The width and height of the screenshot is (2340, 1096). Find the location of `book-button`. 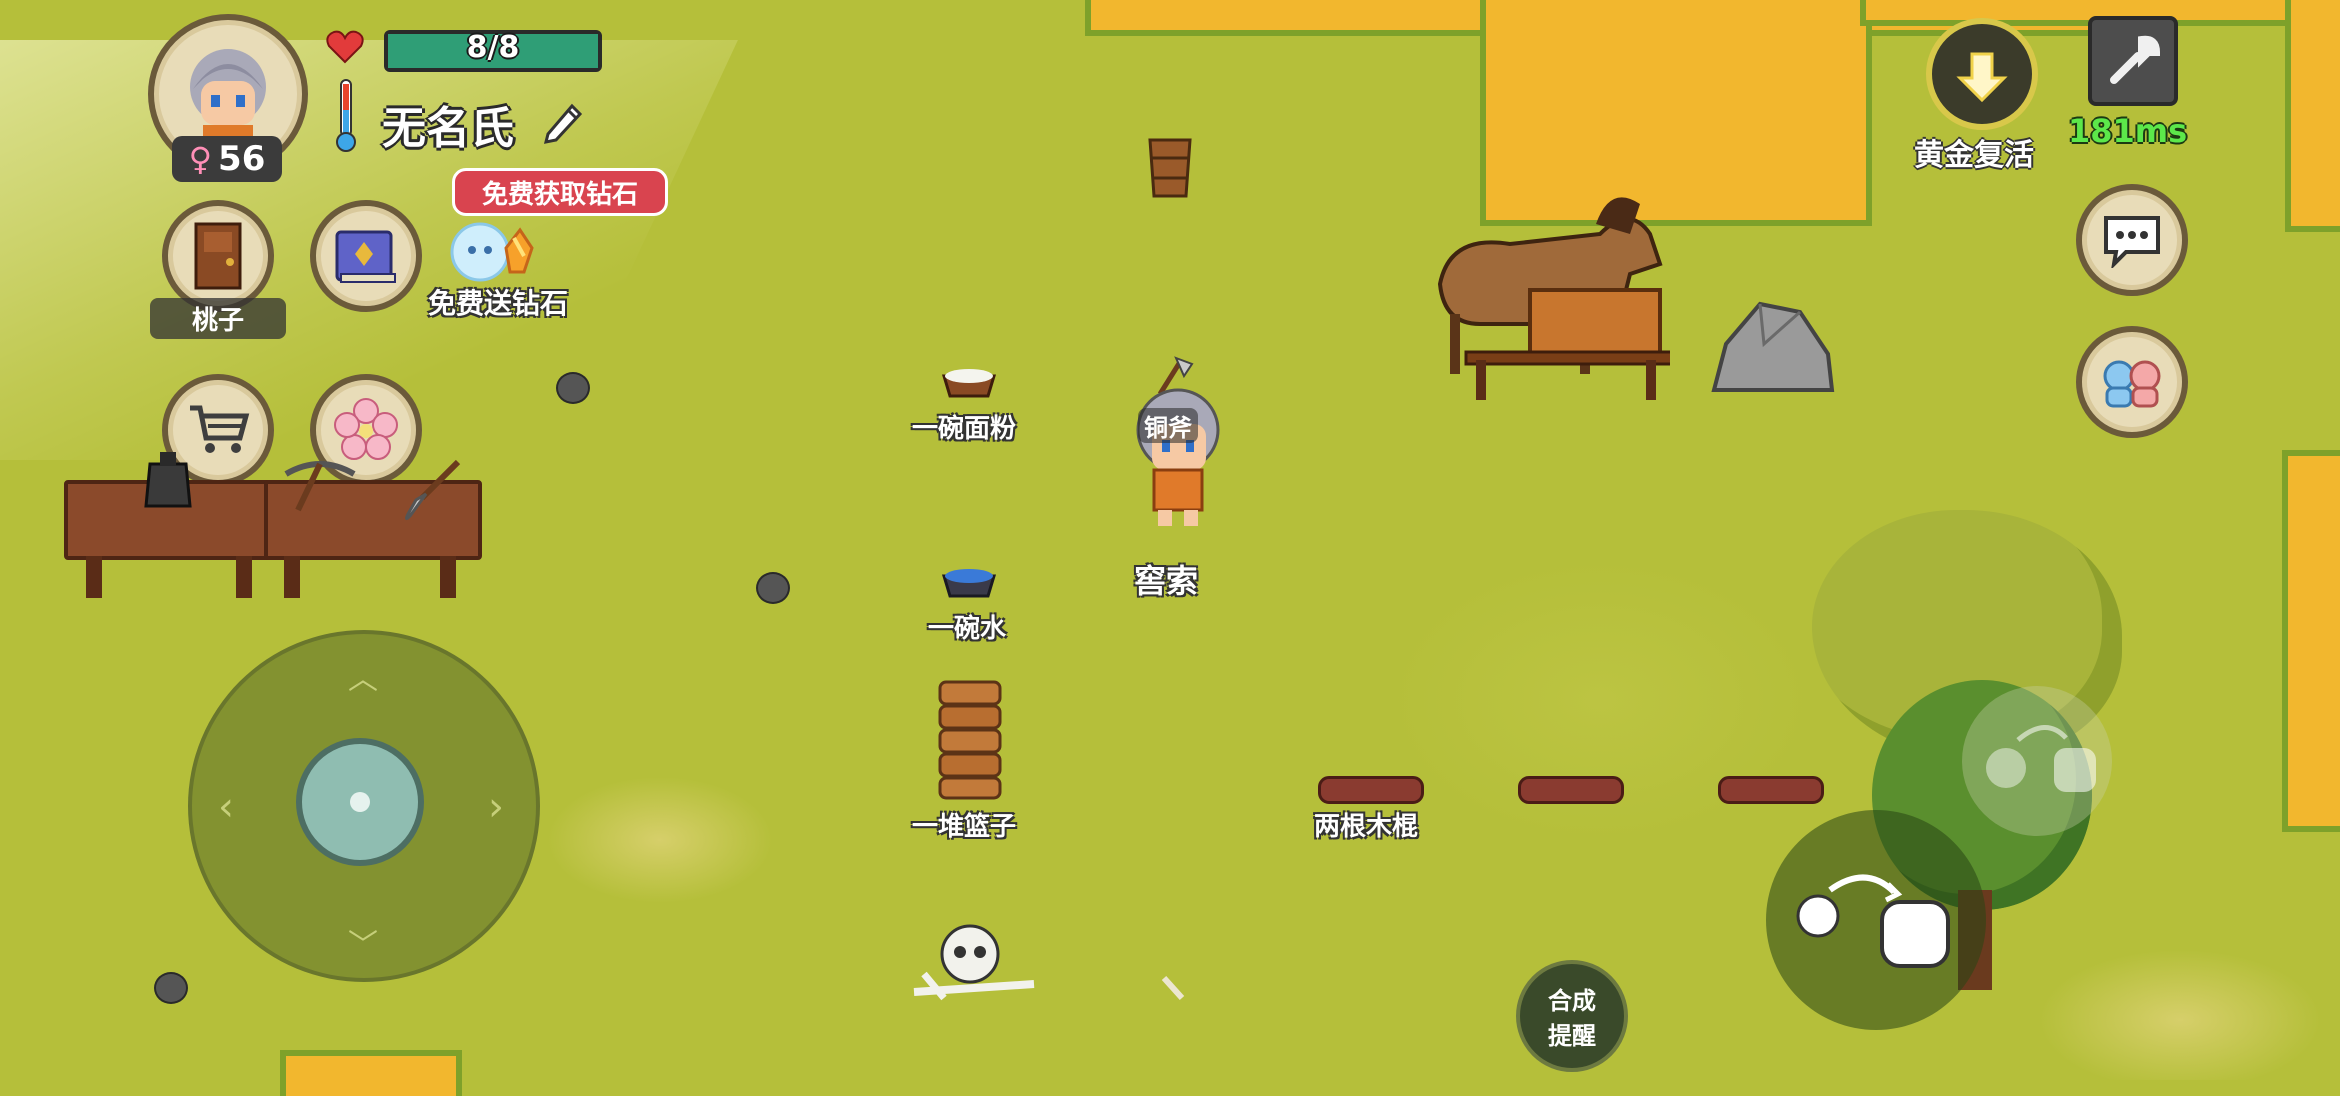

book-button is located at coordinates (366, 256).